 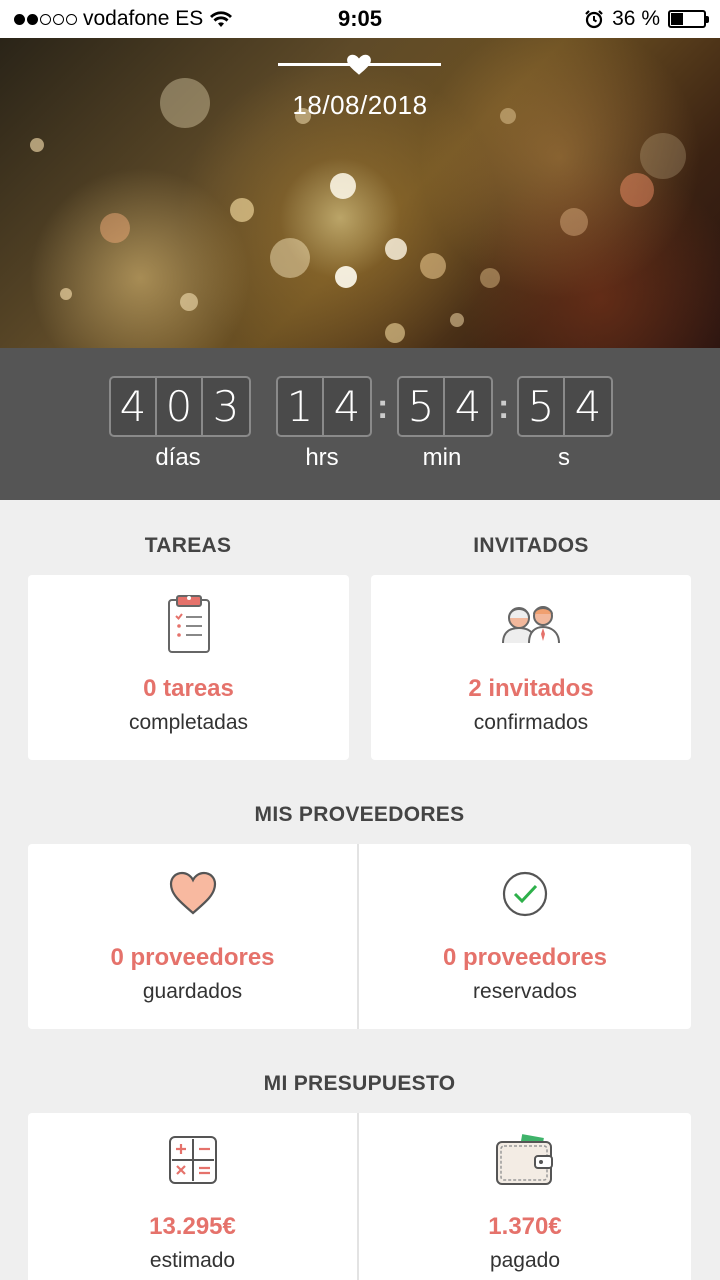 I want to click on days-digit: 3, so click(x=226, y=406).